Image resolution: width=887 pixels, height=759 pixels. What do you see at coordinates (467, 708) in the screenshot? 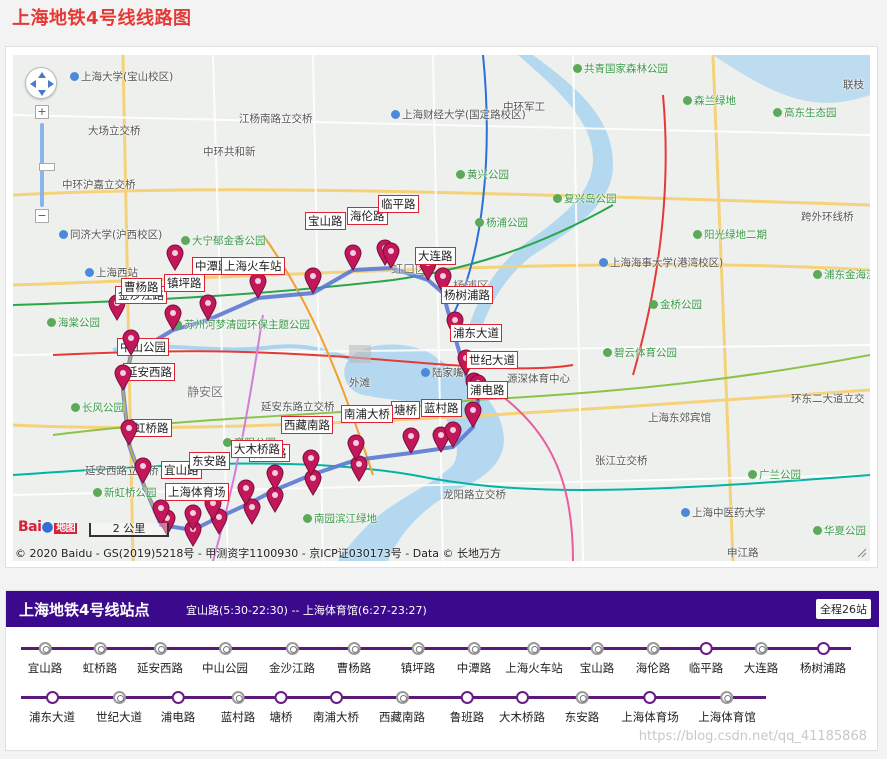
I see `station-item: 鲁班路` at bounding box center [467, 708].